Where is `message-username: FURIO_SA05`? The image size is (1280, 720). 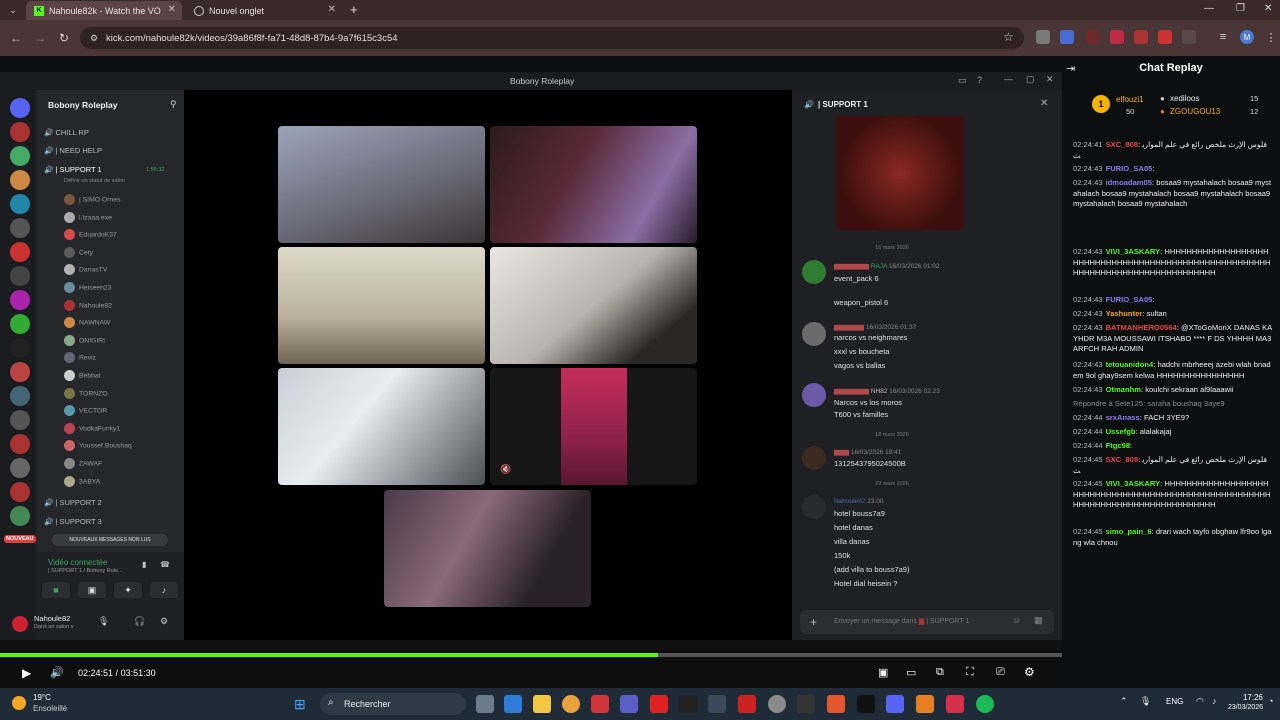
message-username: FURIO_SA05 is located at coordinates (1129, 299).